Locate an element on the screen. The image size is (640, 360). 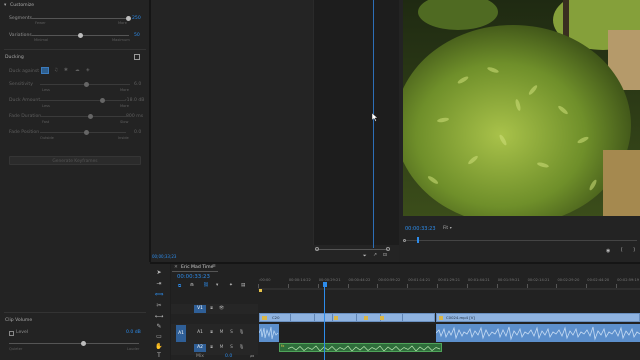
mute-a2-button: M is located at coordinates (221, 347).